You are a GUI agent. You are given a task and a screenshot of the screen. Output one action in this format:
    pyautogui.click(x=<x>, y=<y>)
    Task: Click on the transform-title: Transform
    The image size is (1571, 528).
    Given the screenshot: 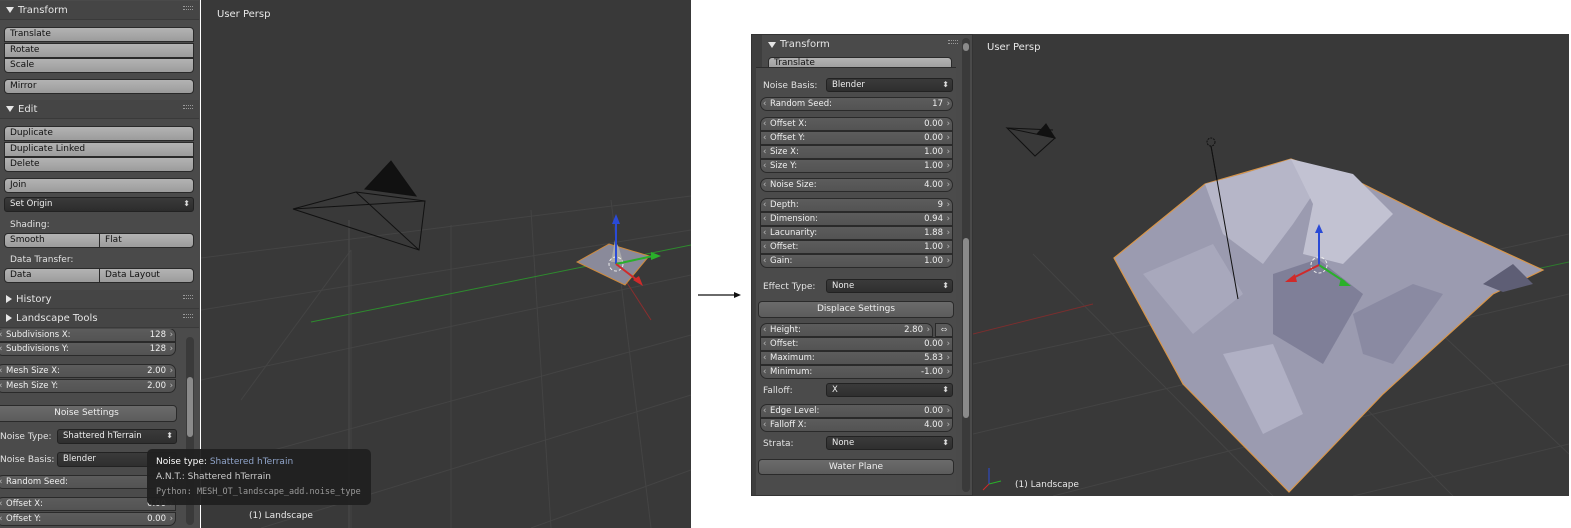 What is the action you would take?
    pyautogui.click(x=43, y=10)
    